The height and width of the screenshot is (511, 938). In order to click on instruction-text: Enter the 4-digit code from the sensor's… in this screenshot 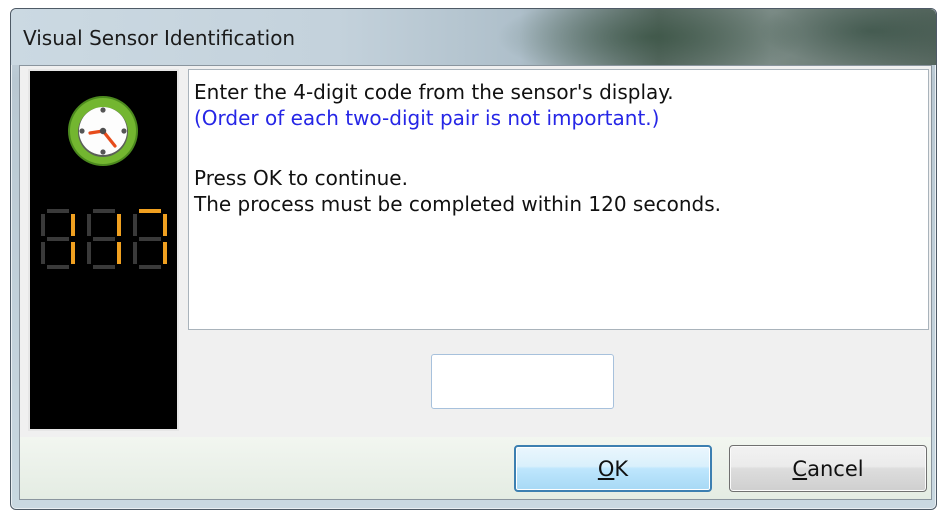, I will do `click(434, 92)`.